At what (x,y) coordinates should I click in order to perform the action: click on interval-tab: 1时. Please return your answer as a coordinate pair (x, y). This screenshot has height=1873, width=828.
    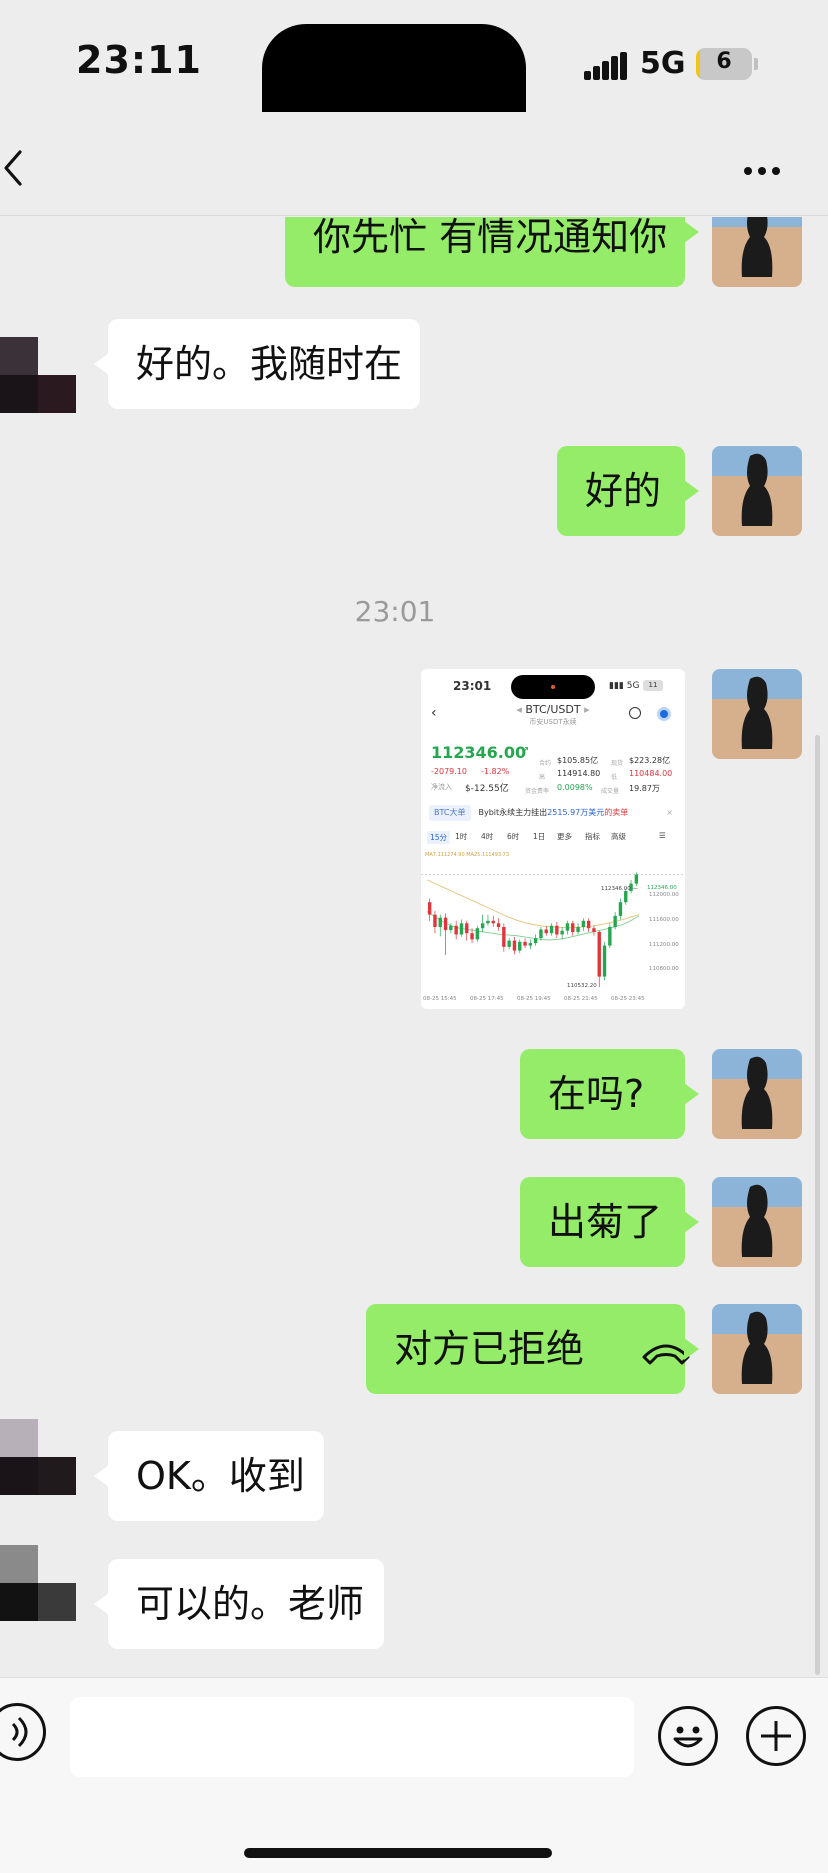
    Looking at the image, I should click on (461, 836).